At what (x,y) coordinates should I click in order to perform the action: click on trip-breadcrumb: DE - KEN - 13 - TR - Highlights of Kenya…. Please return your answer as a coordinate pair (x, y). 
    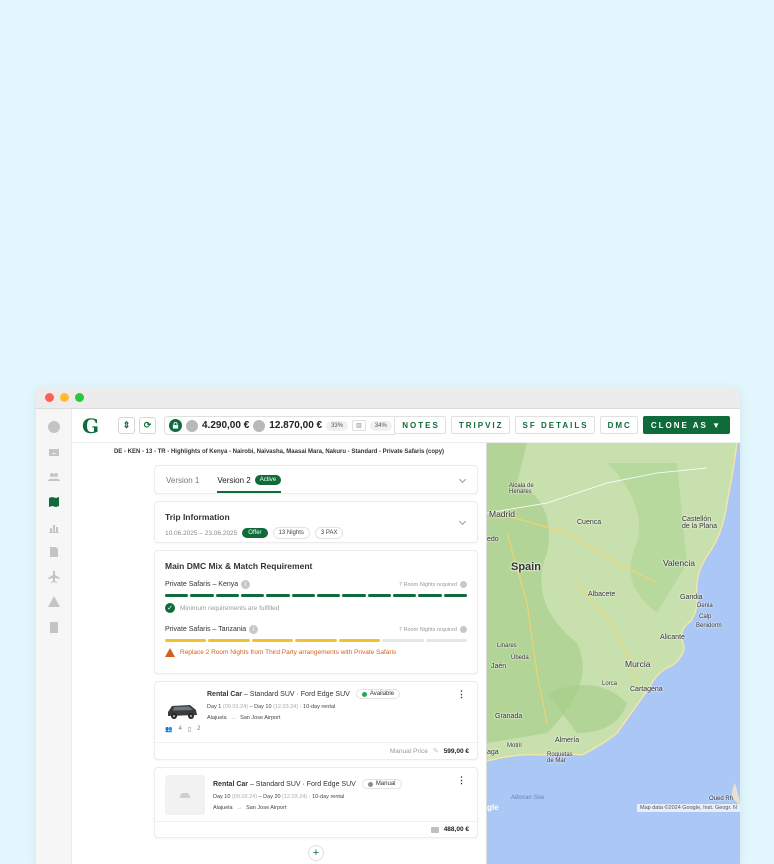
    Looking at the image, I should click on (279, 452).